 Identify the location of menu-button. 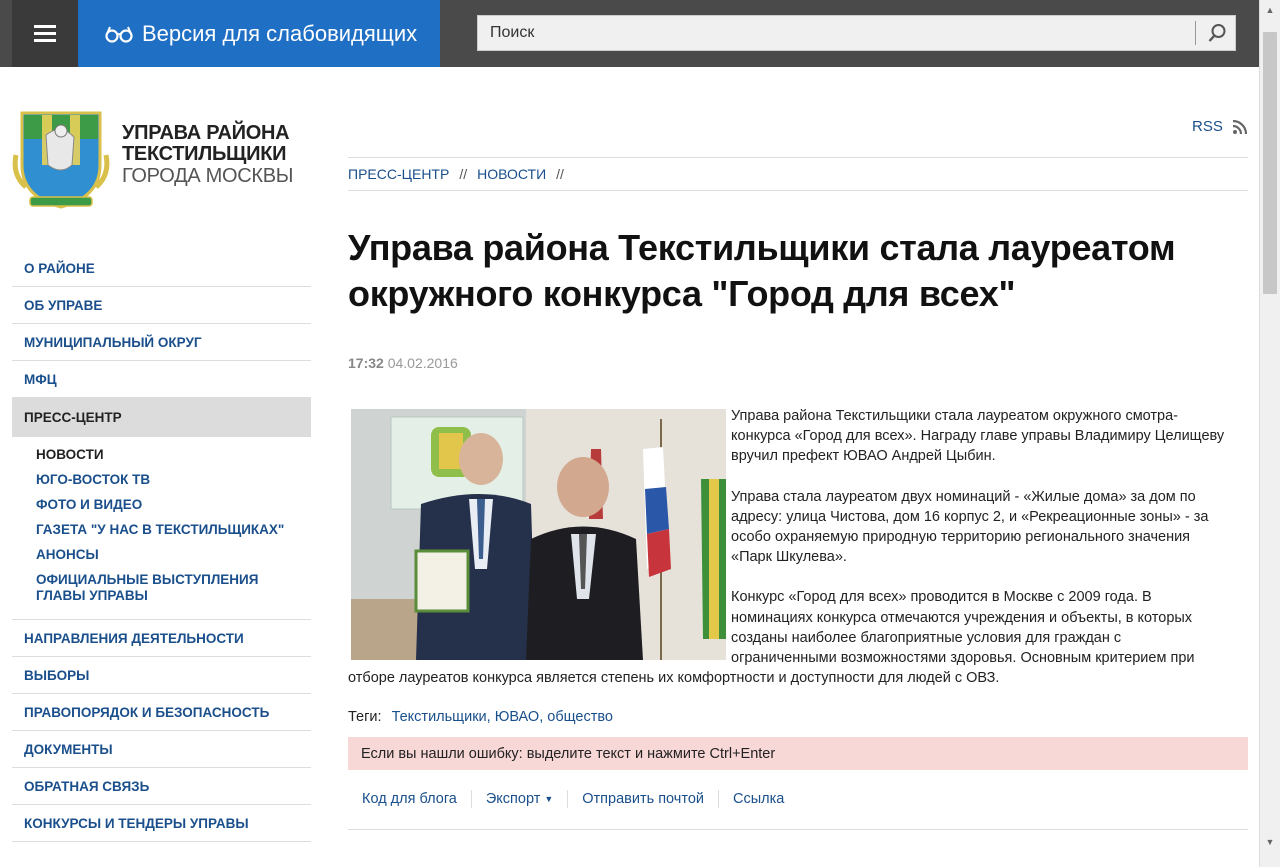
(45, 33).